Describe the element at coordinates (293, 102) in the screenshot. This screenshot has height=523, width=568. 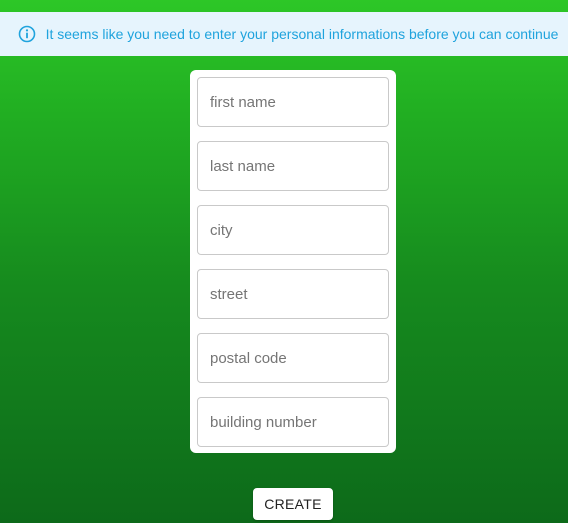
I see `first-name-input` at that location.